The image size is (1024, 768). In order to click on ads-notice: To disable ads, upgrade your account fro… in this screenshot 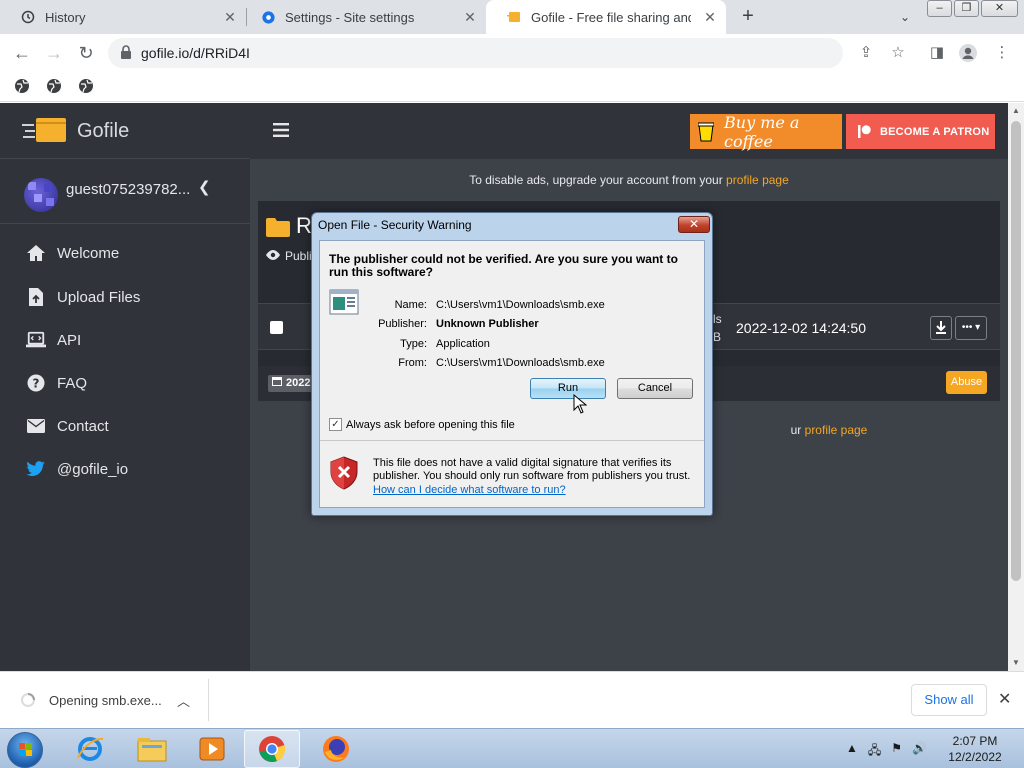, I will do `click(629, 180)`.